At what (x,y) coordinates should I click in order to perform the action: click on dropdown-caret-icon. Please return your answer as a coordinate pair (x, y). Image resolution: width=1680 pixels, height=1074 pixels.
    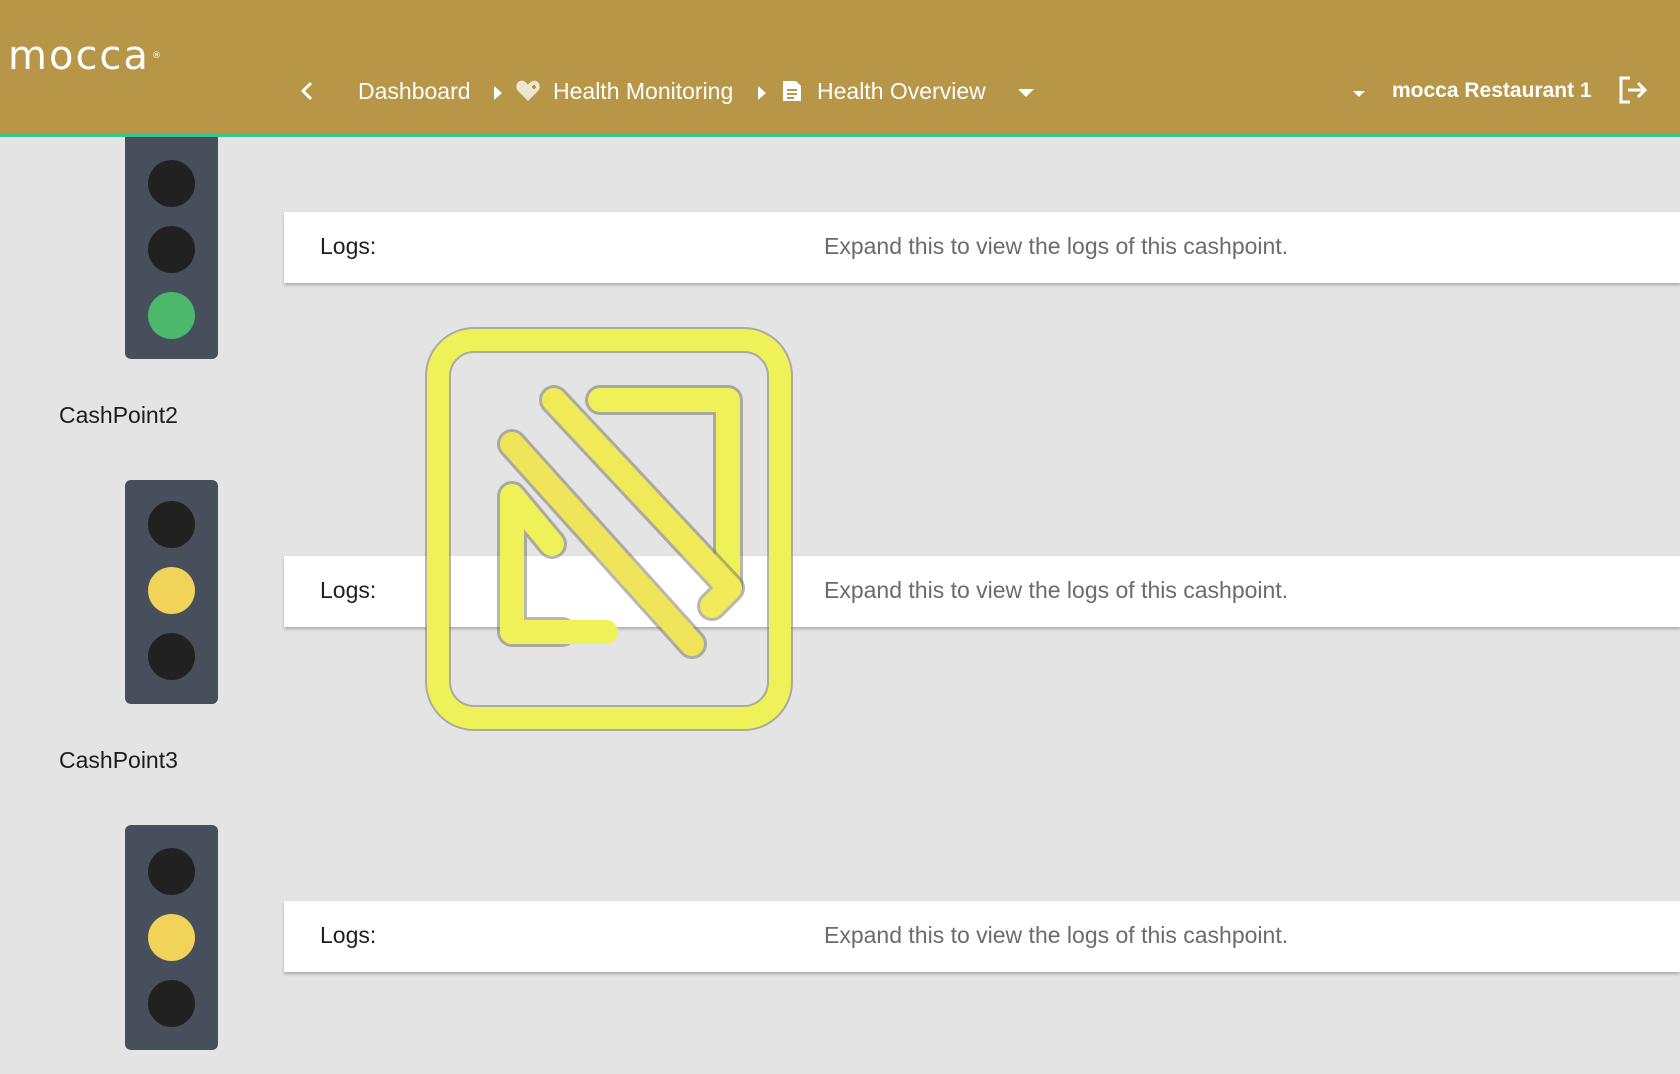
    Looking at the image, I should click on (1026, 93).